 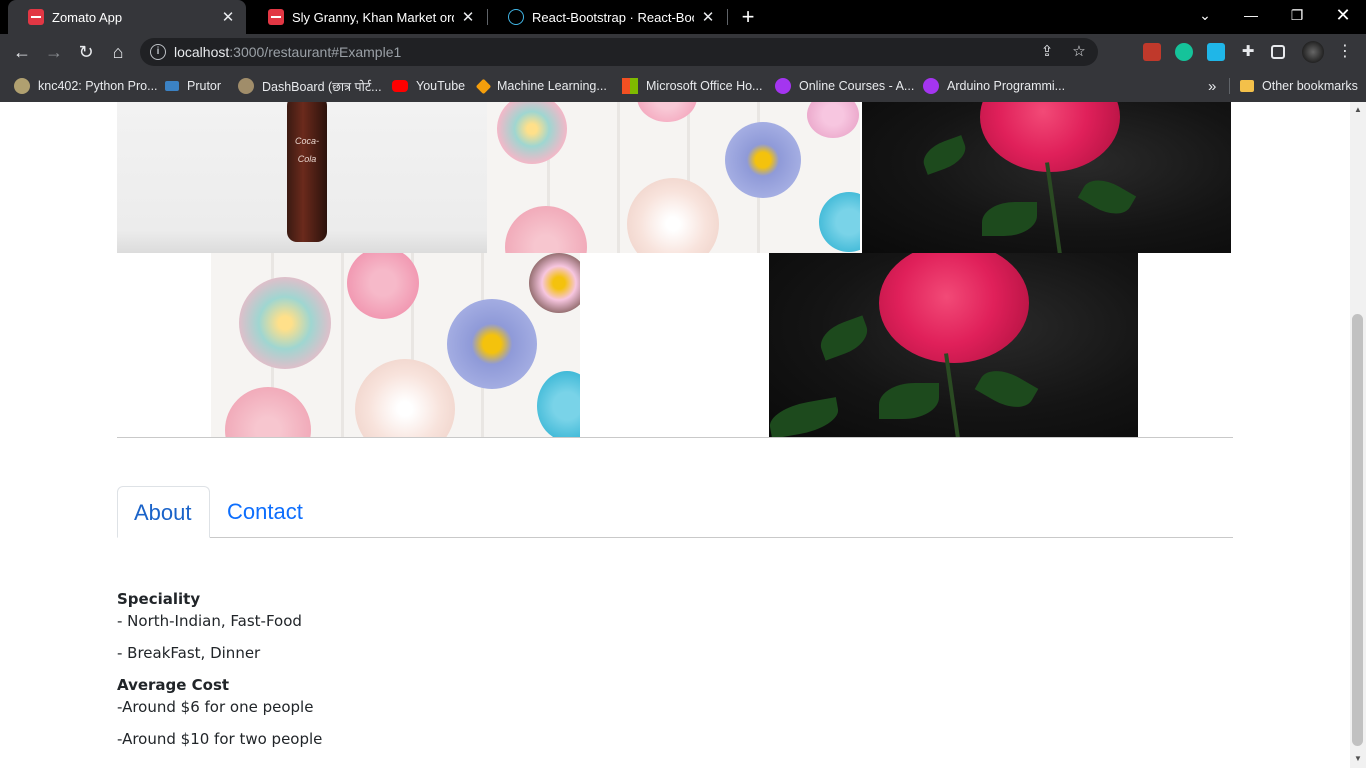 I want to click on extension-pen-icon, so click(x=1216, y=52).